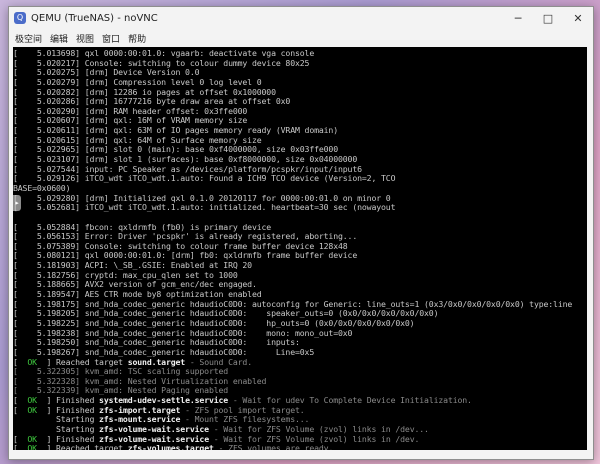 This screenshot has width=600, height=464. I want to click on close-button: ✕, so click(578, 18).